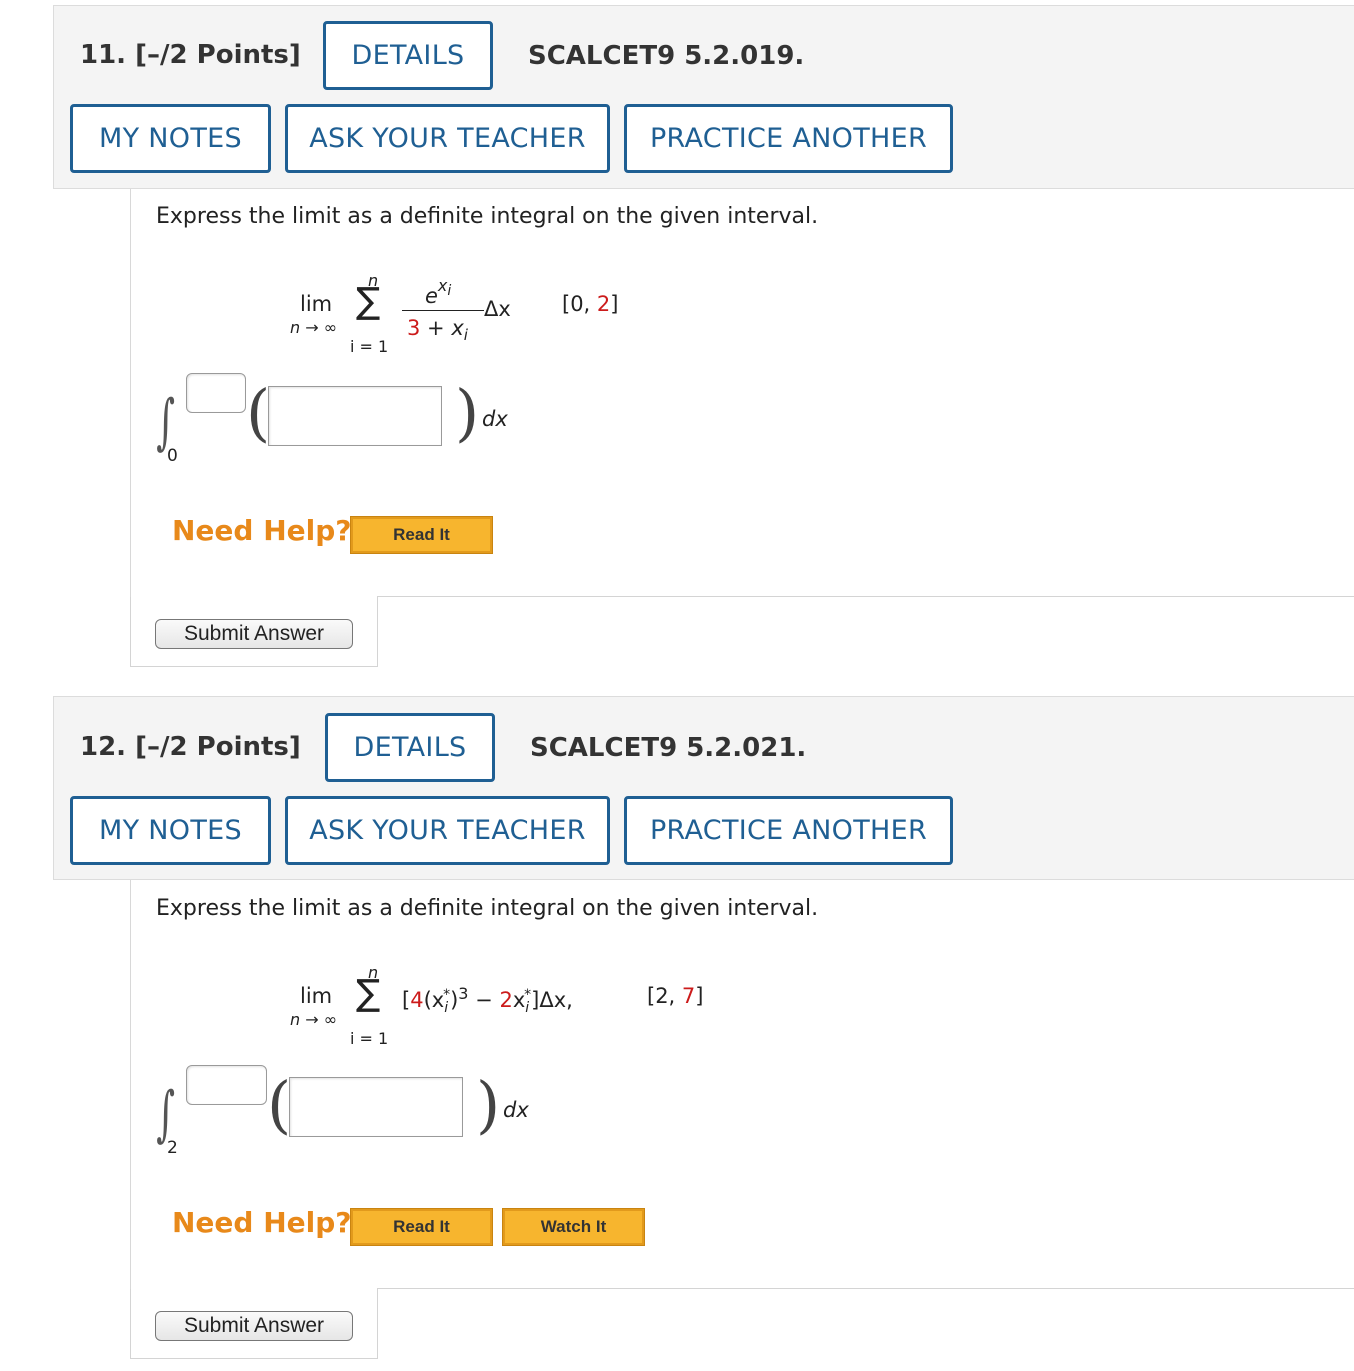  What do you see at coordinates (443, 310) in the screenshot?
I see `fraction-bar` at bounding box center [443, 310].